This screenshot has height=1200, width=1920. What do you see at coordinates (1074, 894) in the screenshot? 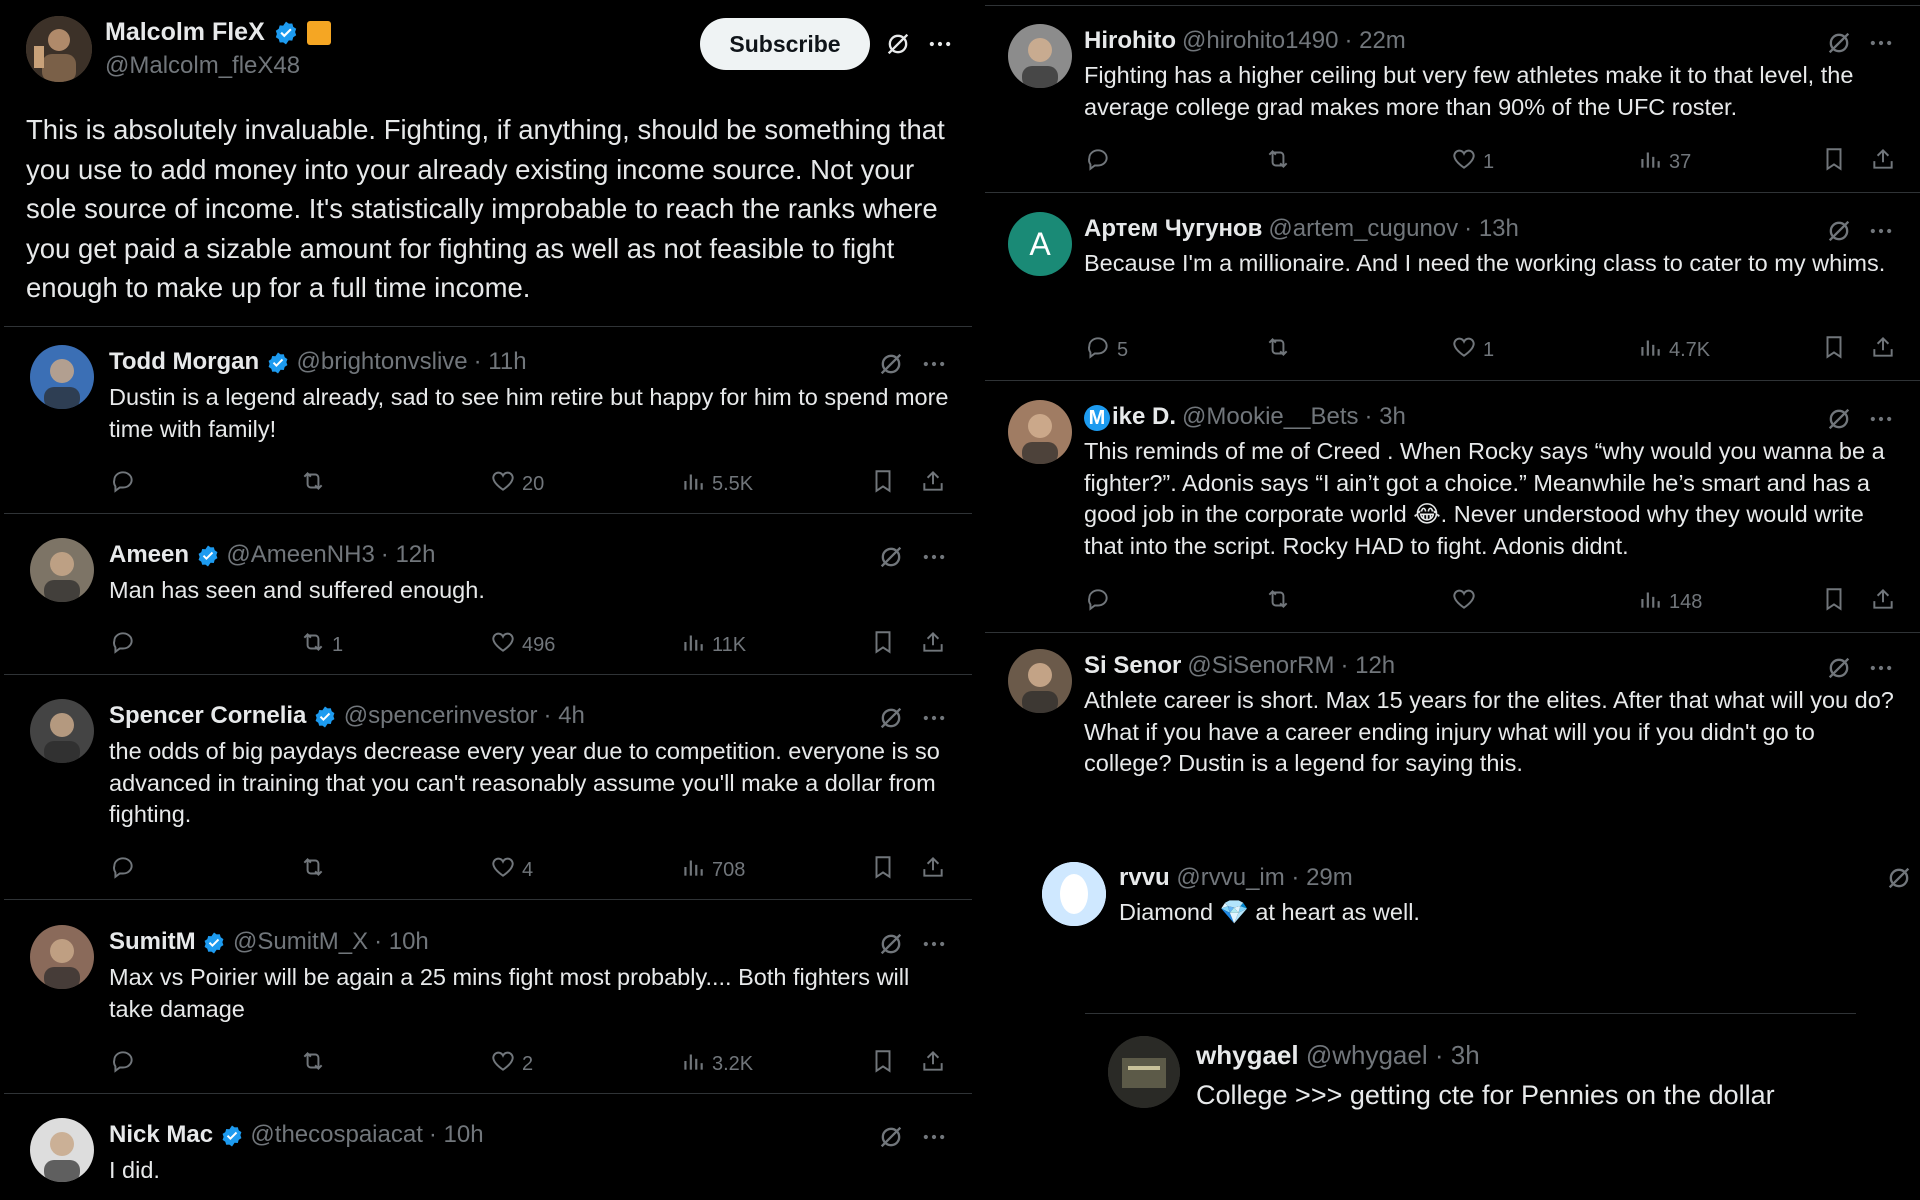
I see `nested-reply-avatar` at bounding box center [1074, 894].